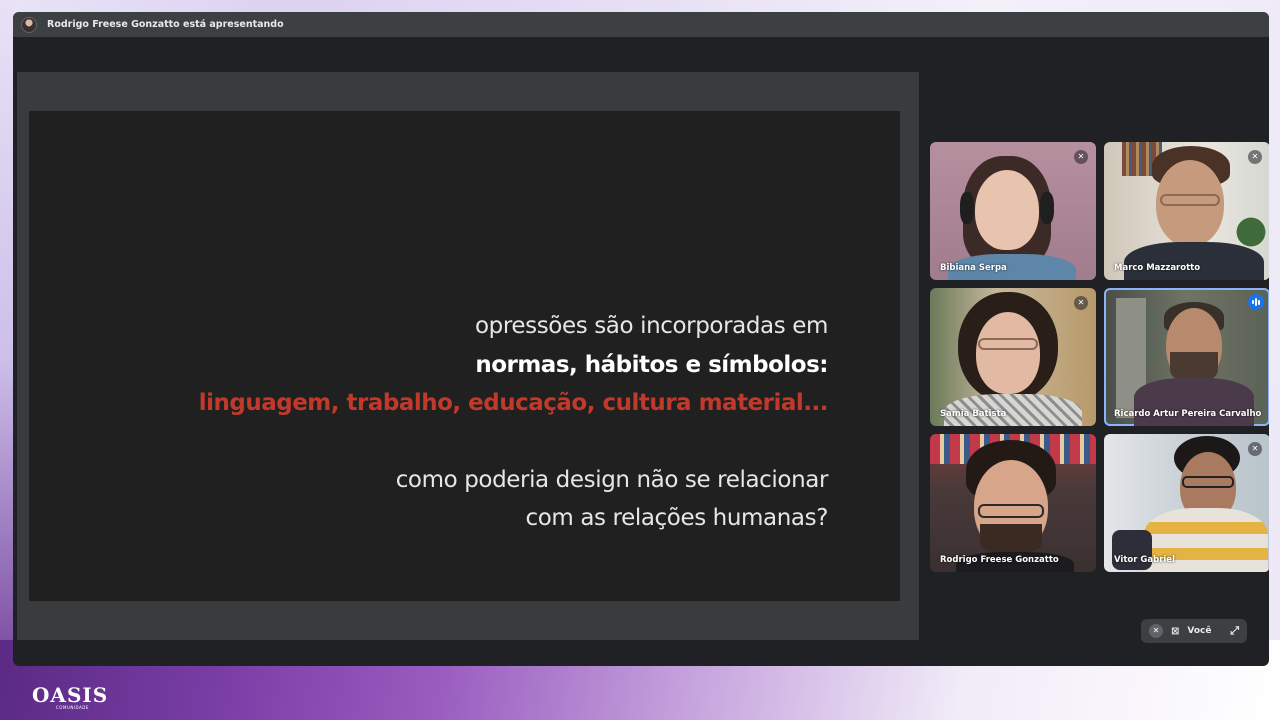 The width and height of the screenshot is (1280, 720). Describe the element at coordinates (70, 695) in the screenshot. I see `brand-logo: OASIS` at that location.